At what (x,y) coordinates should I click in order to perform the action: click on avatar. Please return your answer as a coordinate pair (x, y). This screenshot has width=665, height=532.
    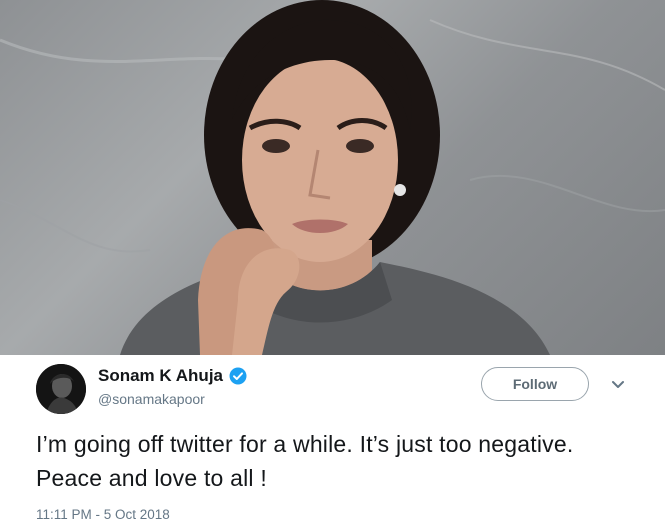
    Looking at the image, I should click on (61, 389).